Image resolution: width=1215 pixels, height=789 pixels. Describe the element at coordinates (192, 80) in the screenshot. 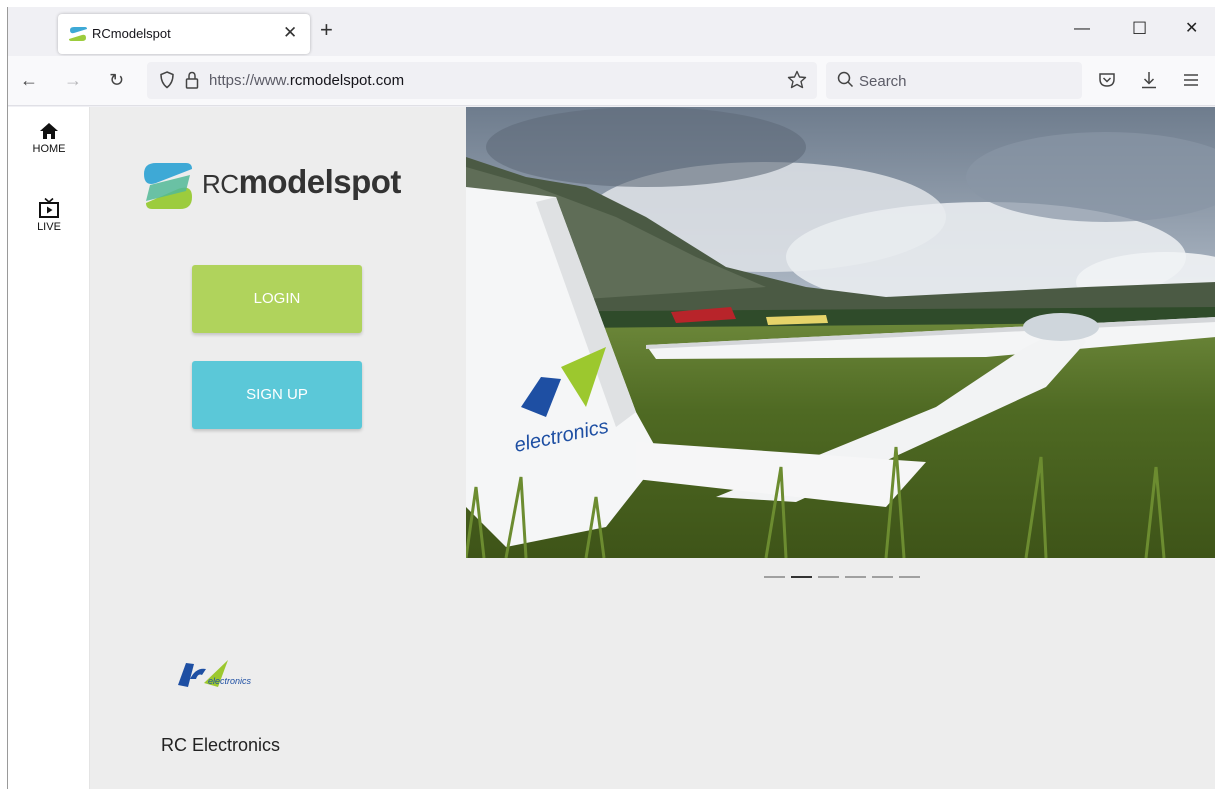

I see `lock-icon` at that location.